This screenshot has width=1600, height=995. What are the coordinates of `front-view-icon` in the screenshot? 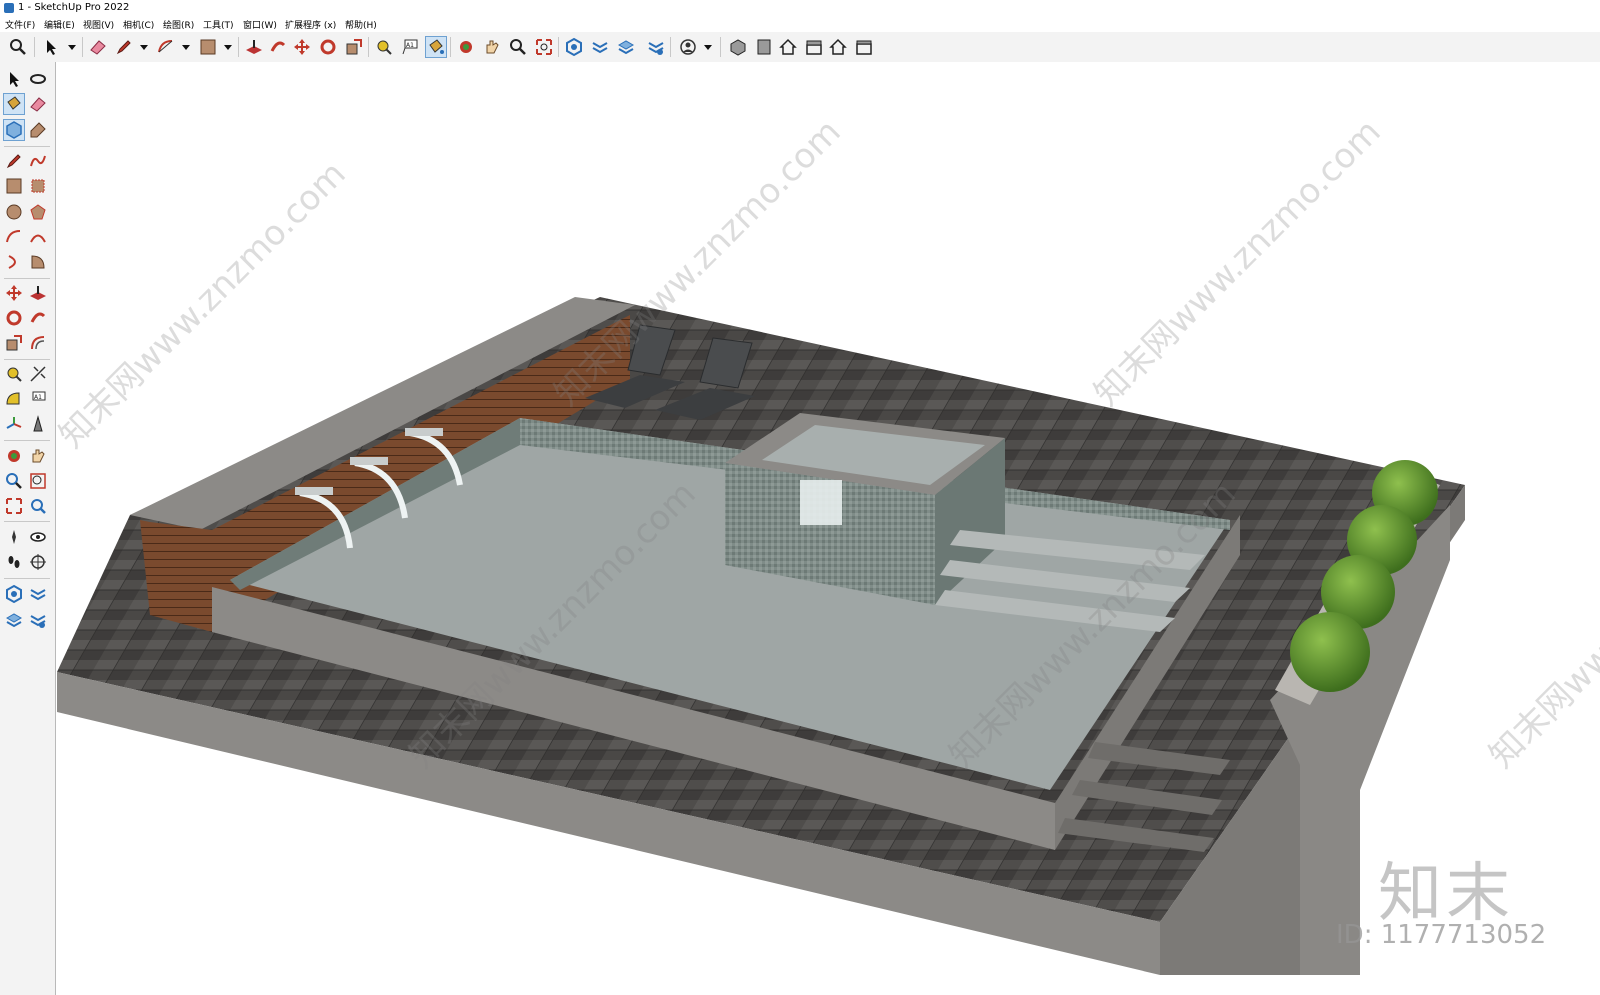 It's located at (764, 47).